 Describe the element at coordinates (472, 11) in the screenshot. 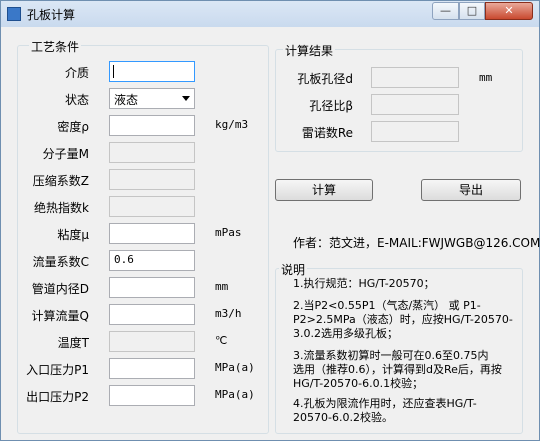

I see `maximize-button: □` at that location.